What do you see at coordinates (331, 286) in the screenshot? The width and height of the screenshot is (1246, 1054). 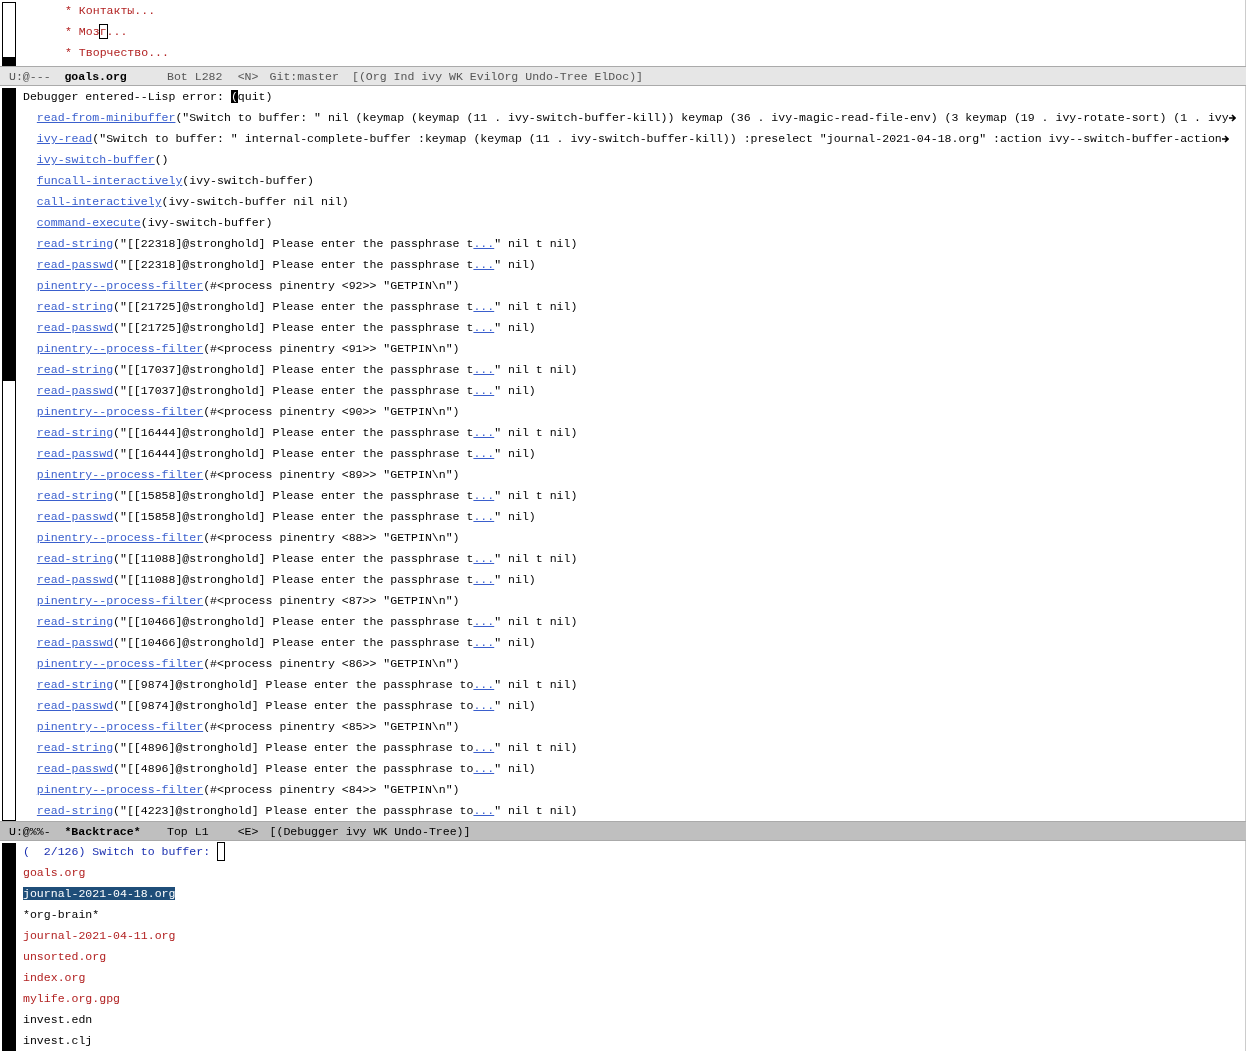 I see `frame-arguments: (#<process pinentry <92>> "GETPIN\n")` at bounding box center [331, 286].